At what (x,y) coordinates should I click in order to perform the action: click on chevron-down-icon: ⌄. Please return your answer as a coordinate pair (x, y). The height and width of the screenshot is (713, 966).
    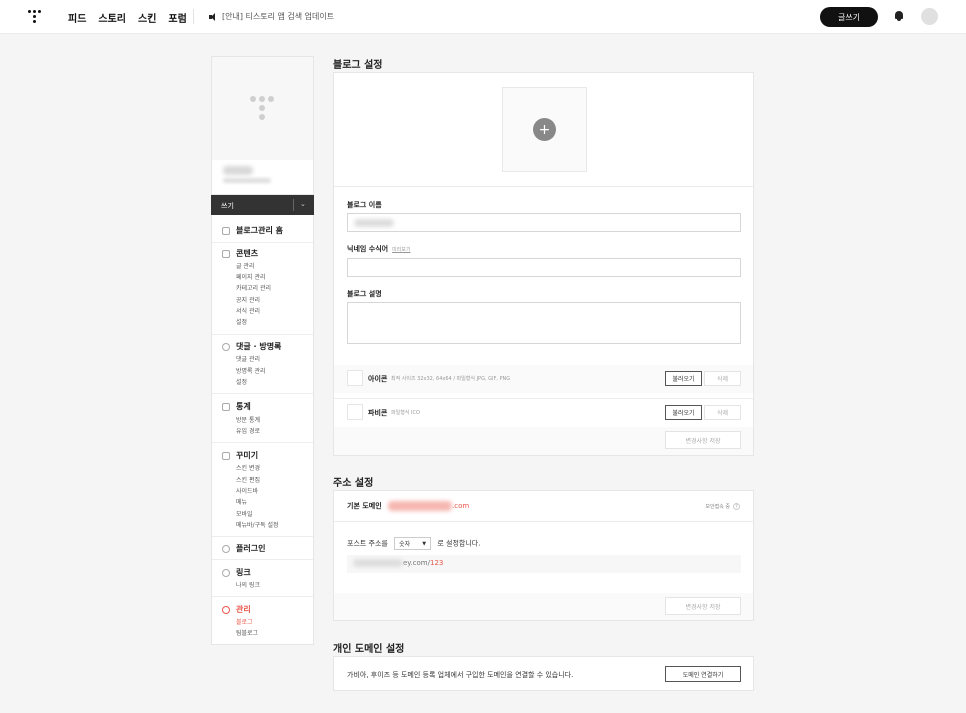
    Looking at the image, I should click on (303, 204).